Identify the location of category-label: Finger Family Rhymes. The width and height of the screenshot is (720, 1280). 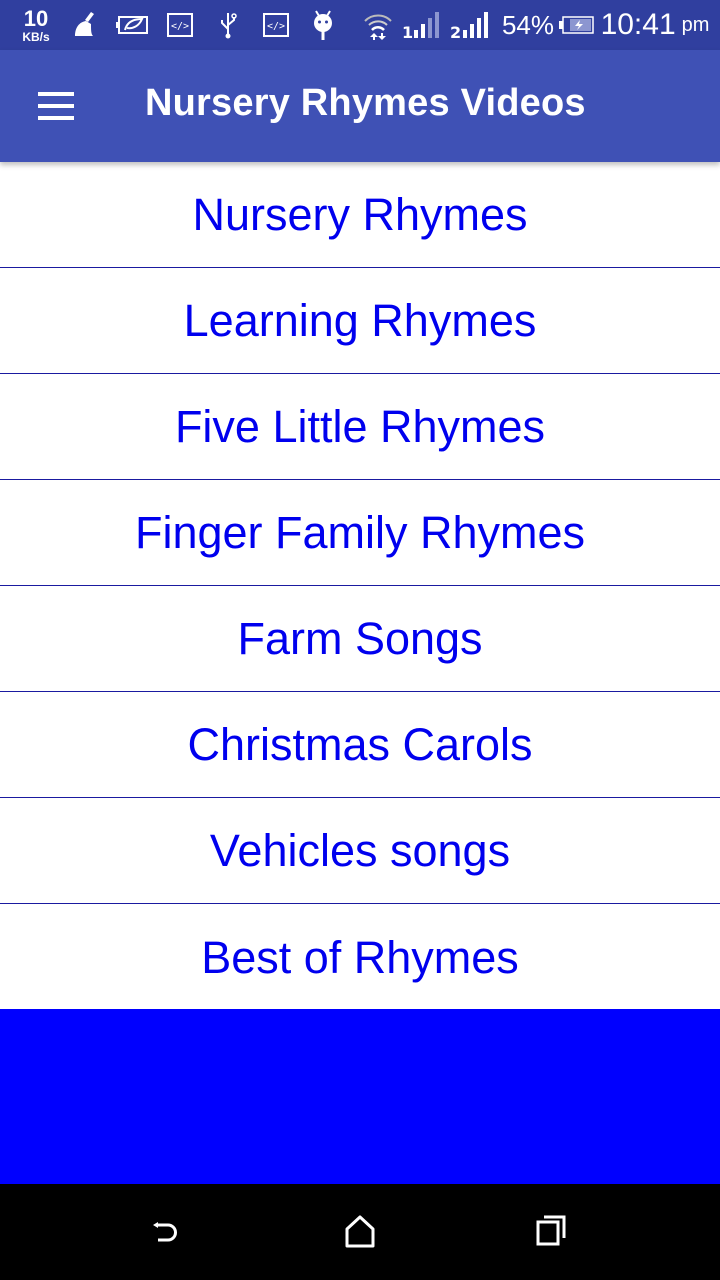
(360, 532).